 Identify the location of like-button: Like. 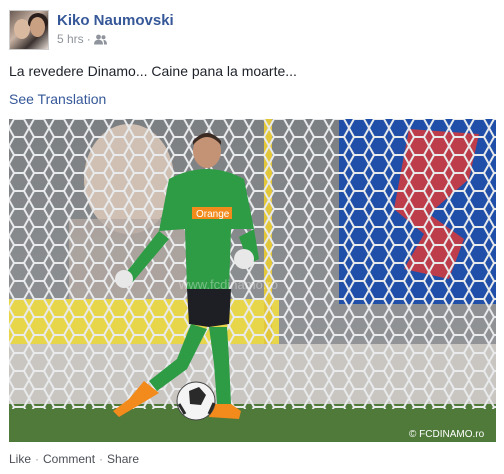
(20, 459).